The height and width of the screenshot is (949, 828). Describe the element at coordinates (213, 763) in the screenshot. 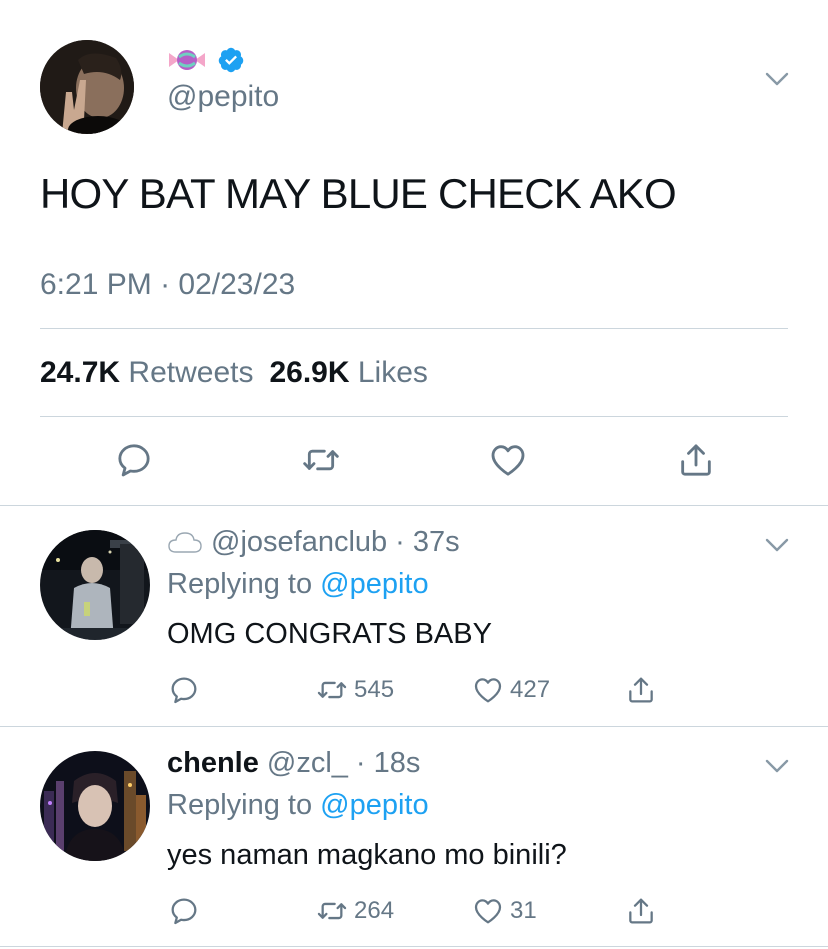

I see `reply-author-name: chenle` at that location.